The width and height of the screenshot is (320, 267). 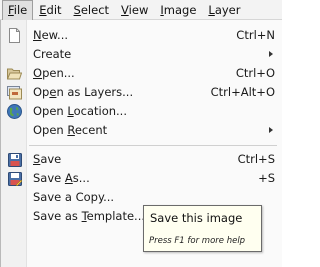 I want to click on menu-layer: Layer, so click(x=224, y=10).